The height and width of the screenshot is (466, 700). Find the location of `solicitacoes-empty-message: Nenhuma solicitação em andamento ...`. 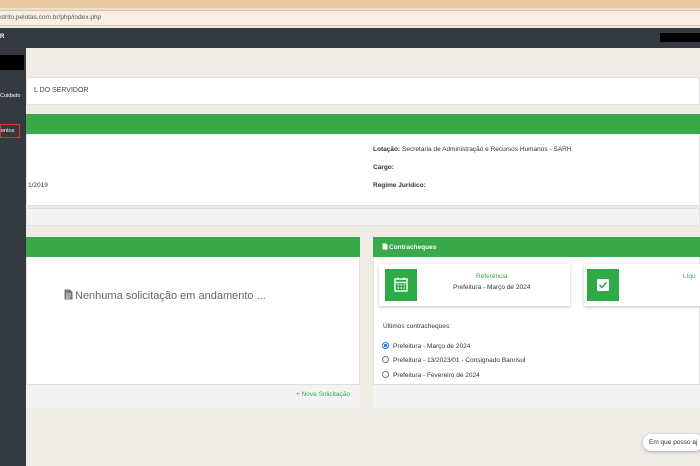

solicitacoes-empty-message: Nenhuma solicitação em andamento ... is located at coordinates (165, 295).